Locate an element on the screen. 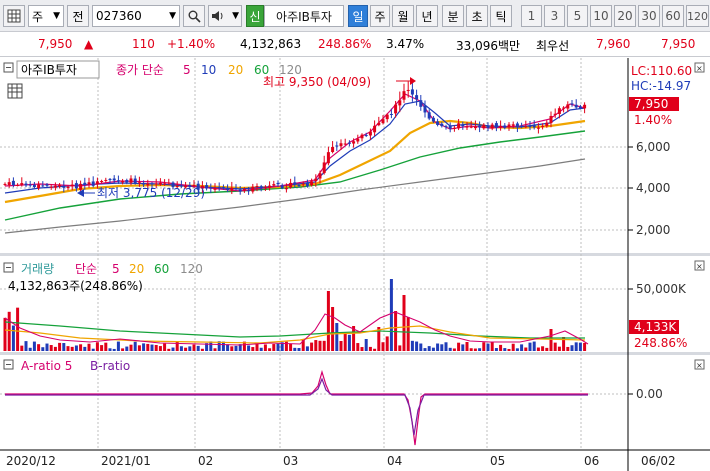  a-ratio-label: A-ratio 5 is located at coordinates (46, 366).